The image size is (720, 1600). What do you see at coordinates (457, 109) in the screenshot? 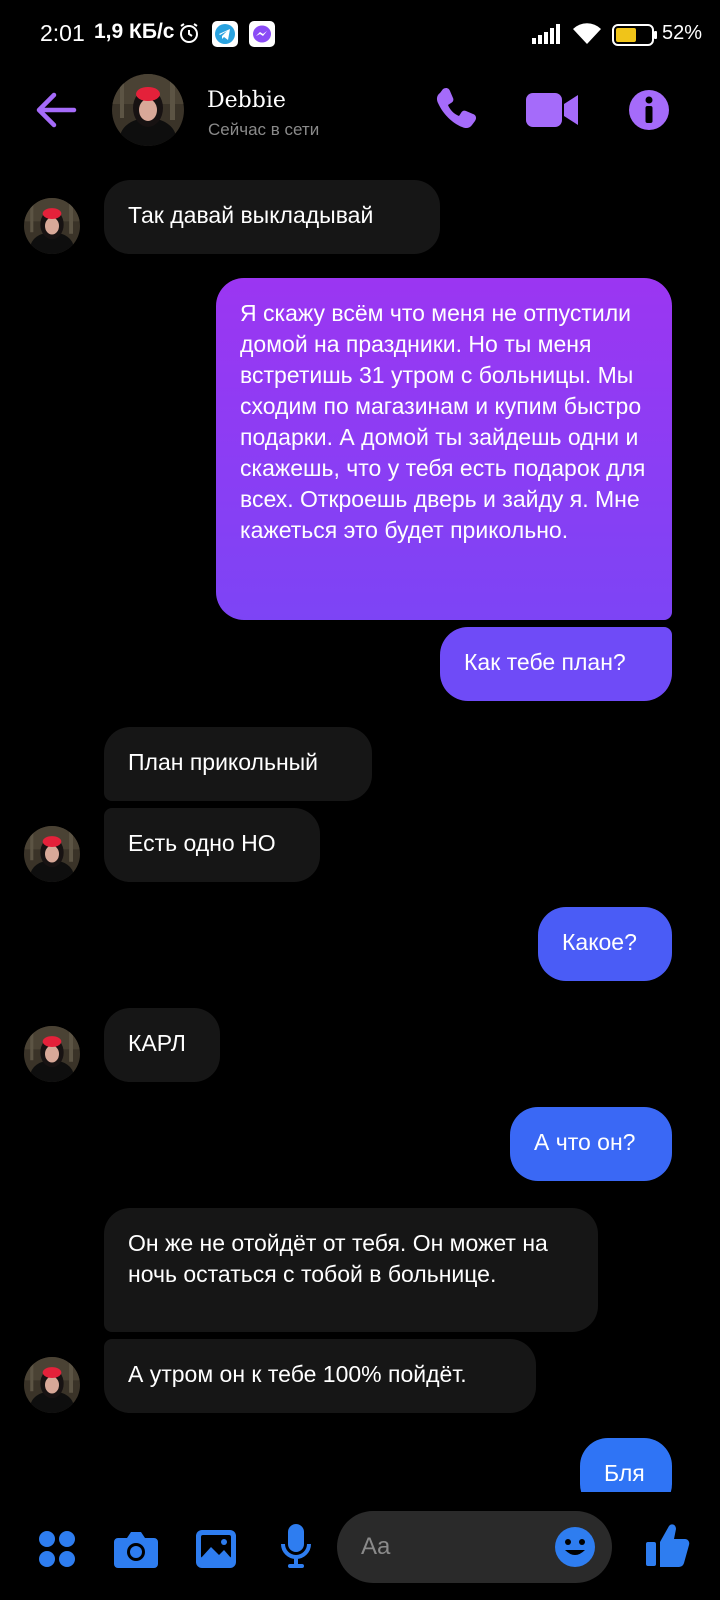
I see `phone-icon` at bounding box center [457, 109].